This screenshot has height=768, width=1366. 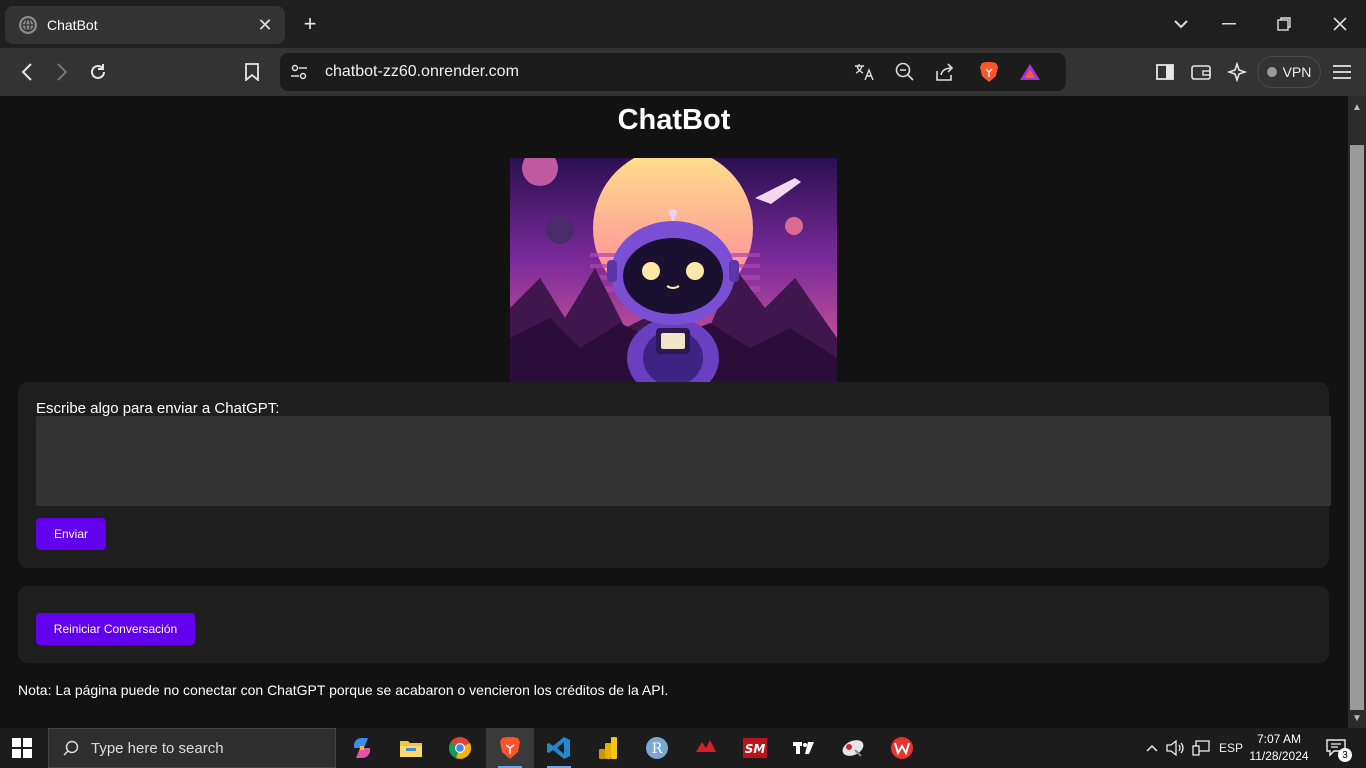 What do you see at coordinates (411, 748) in the screenshot?
I see `file-explorer-icon` at bounding box center [411, 748].